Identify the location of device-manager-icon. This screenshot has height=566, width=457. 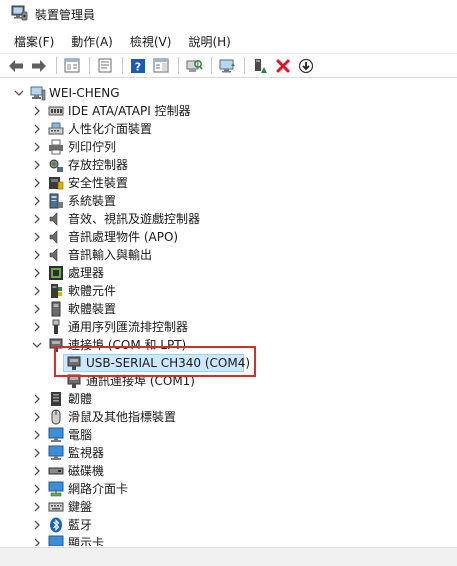
(19, 13).